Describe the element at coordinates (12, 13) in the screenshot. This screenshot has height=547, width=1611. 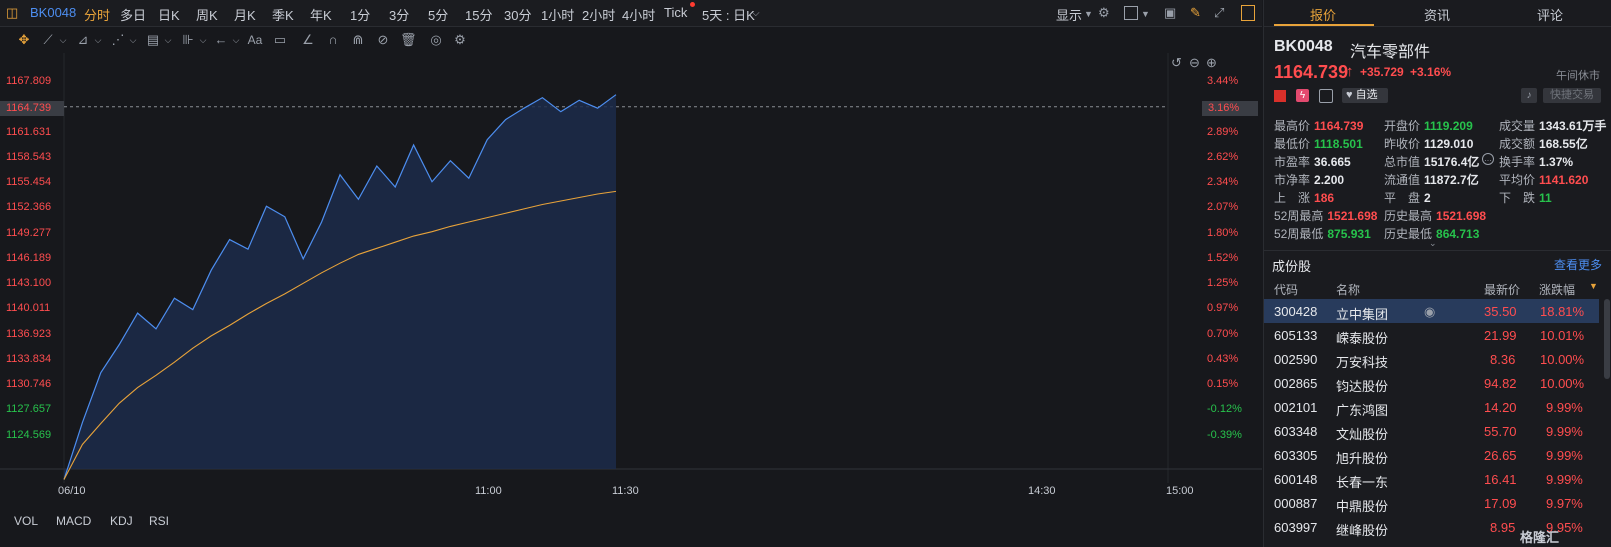
I see `layout-icon: ◫` at that location.